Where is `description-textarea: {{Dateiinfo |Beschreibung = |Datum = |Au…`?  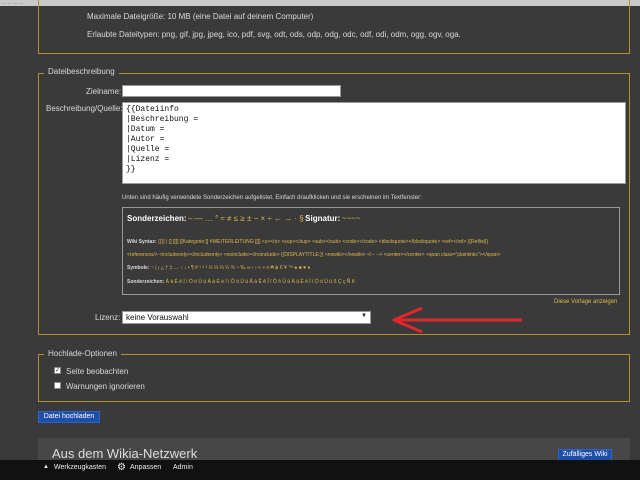 description-textarea: {{Dateiinfo |Beschreibung = |Datum = |Au… is located at coordinates (374, 143).